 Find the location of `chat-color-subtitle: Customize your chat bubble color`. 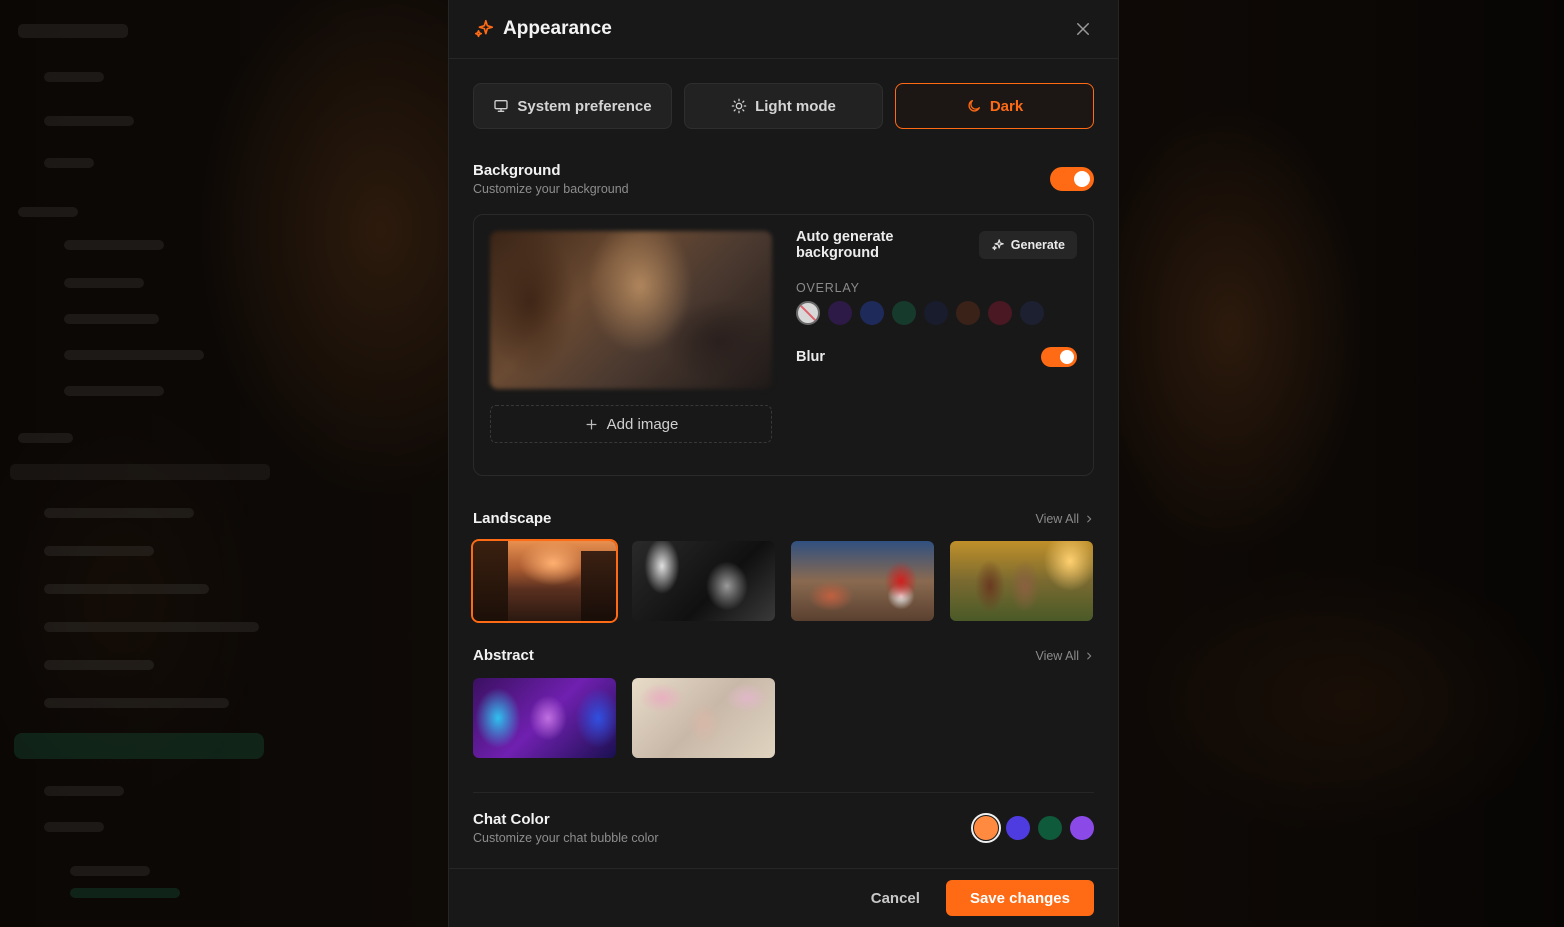

chat-color-subtitle: Customize your chat bubble color is located at coordinates (566, 838).